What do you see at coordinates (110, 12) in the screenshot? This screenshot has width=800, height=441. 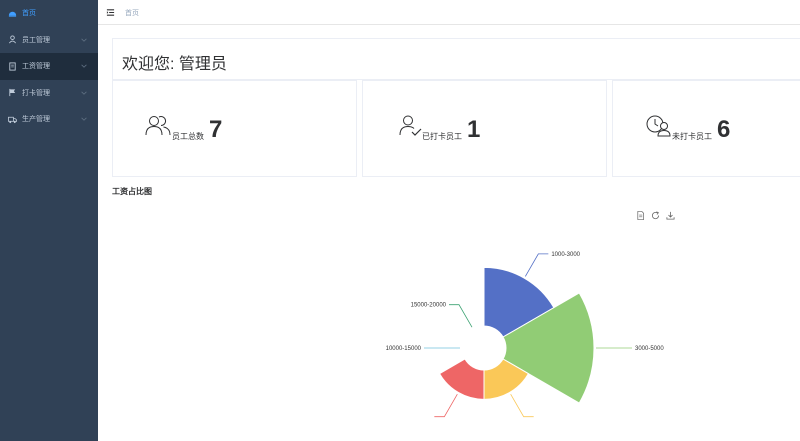 I see `hamburger-icon` at bounding box center [110, 12].